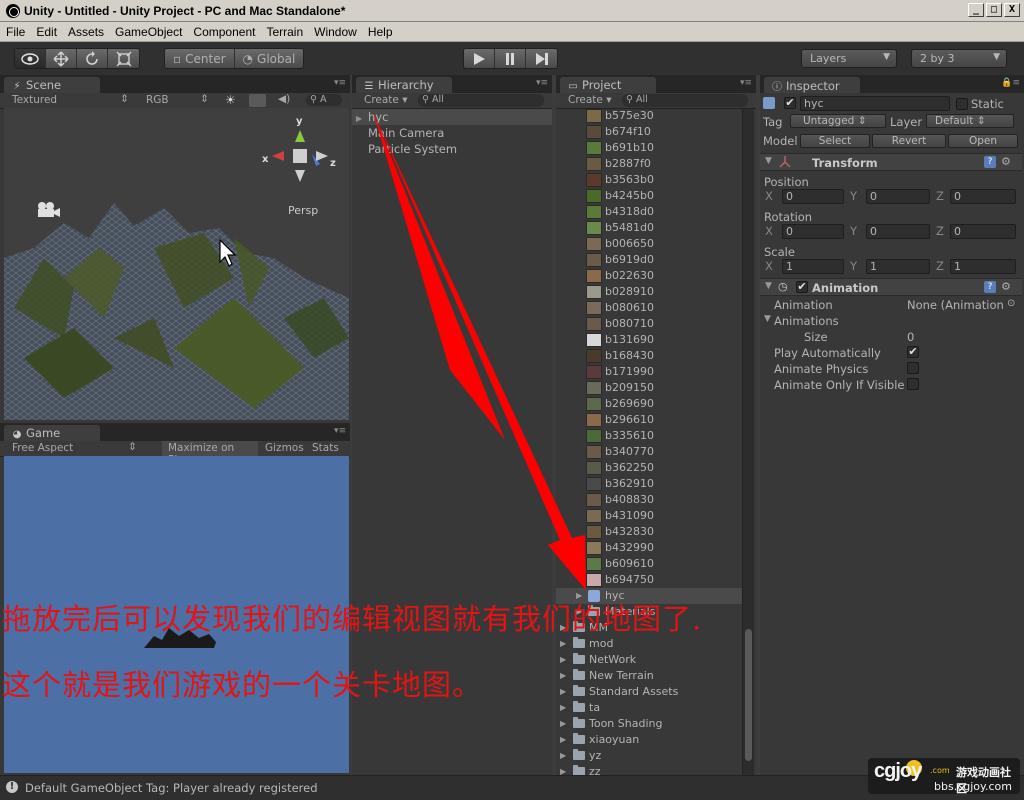 This screenshot has width=1024, height=800. I want to click on scrollbar-thumb, so click(748, 695).